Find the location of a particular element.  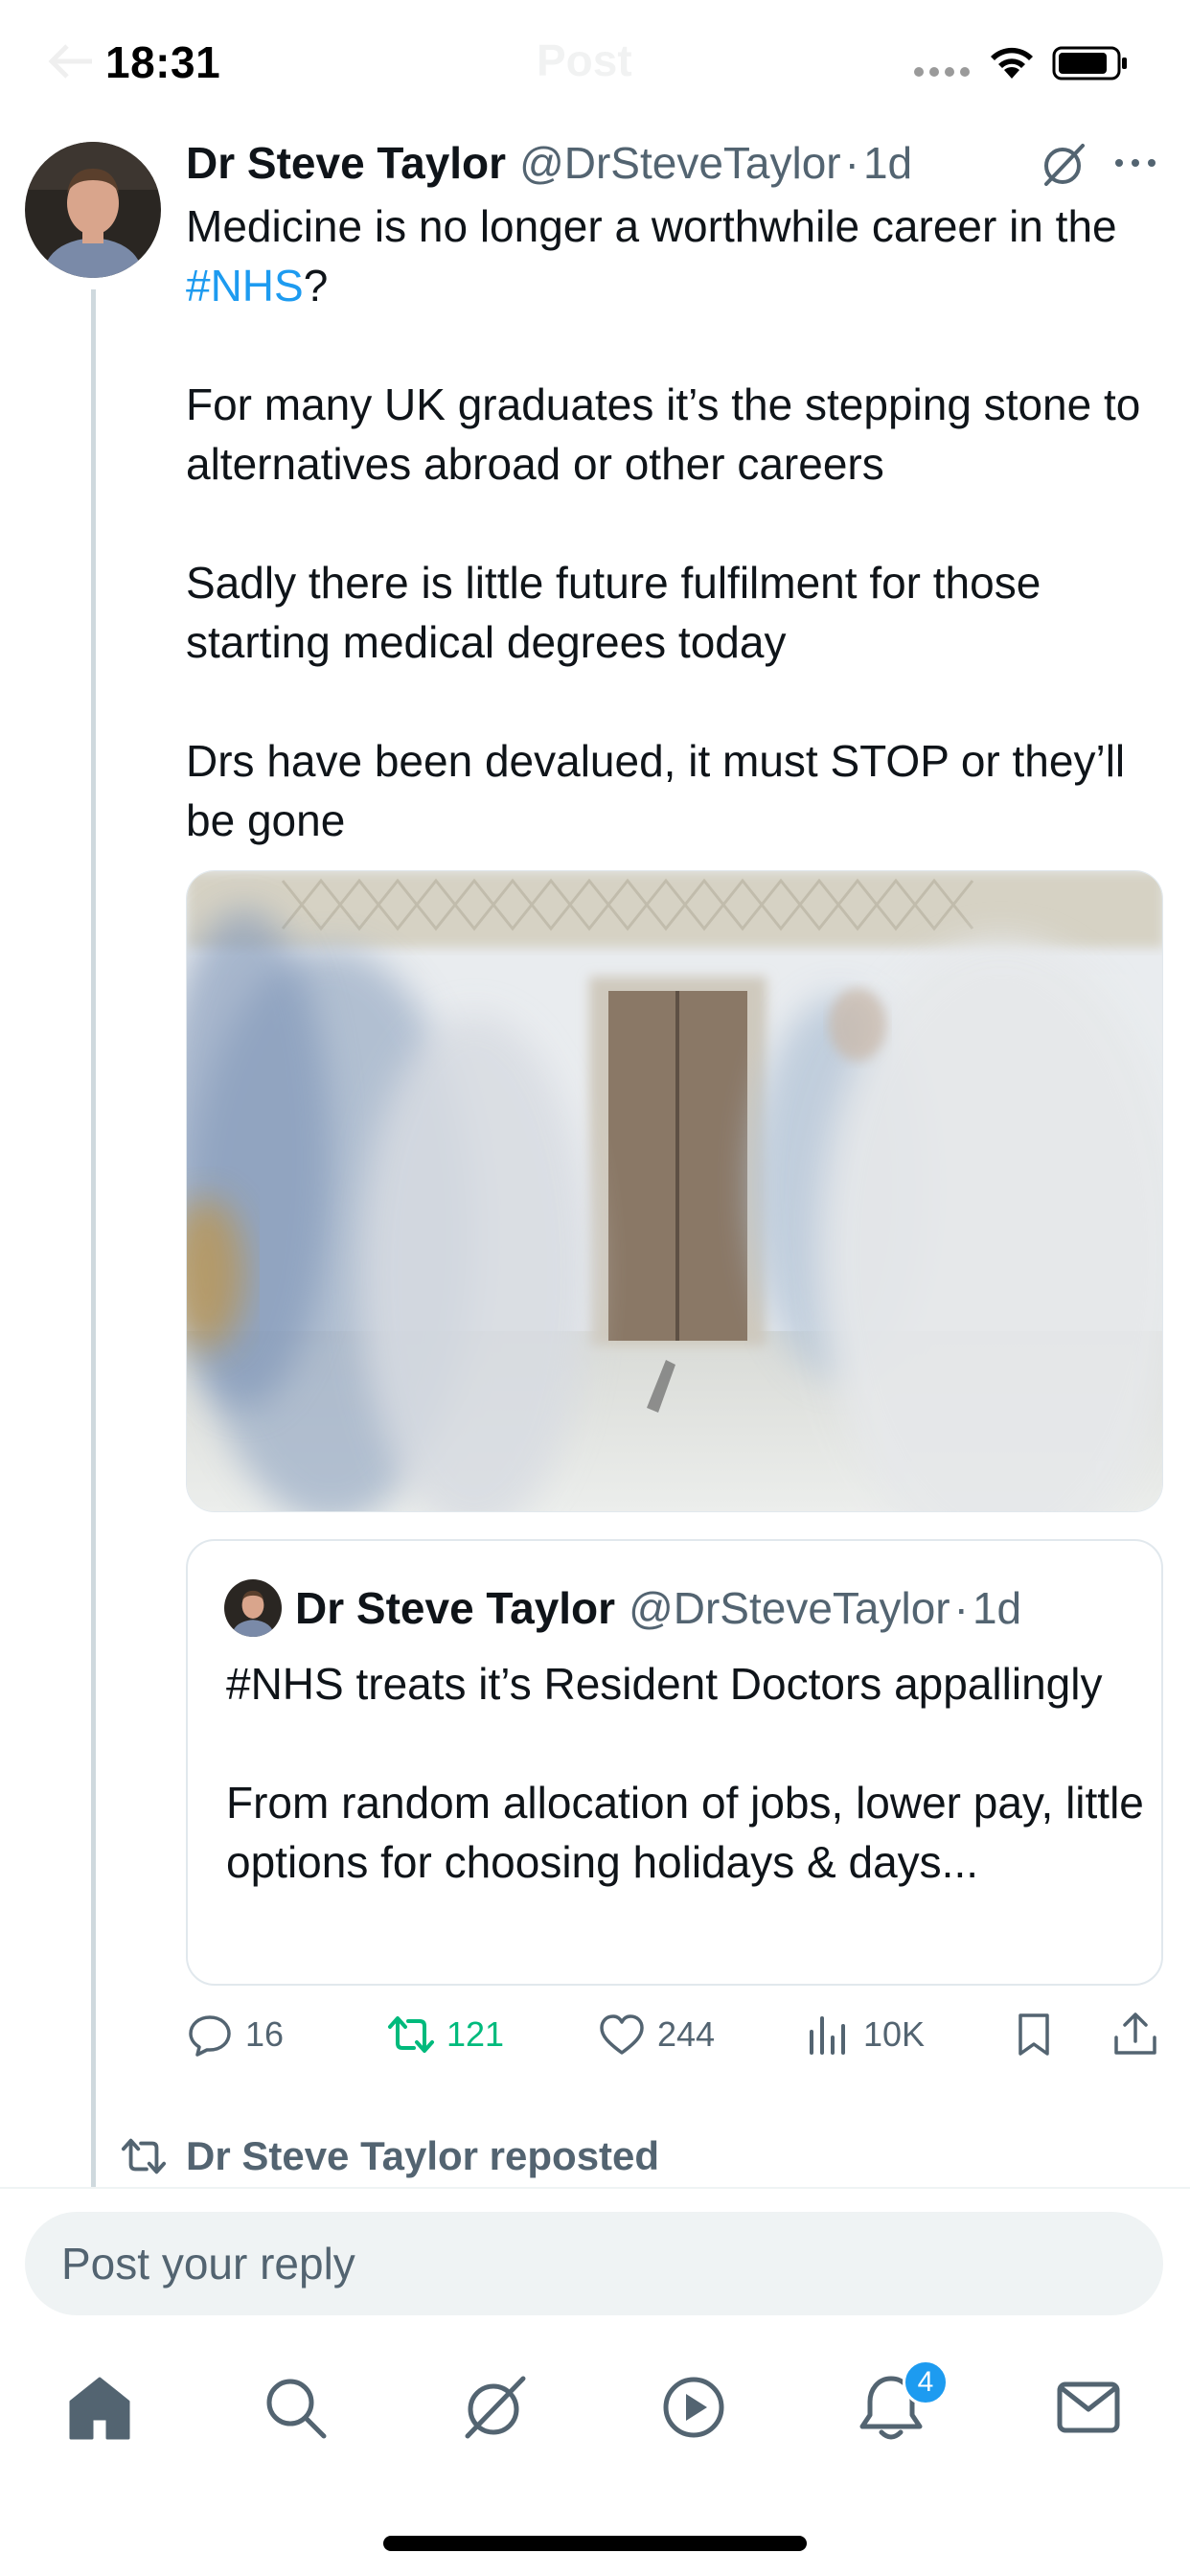

notification-badge: 4 is located at coordinates (926, 2382).